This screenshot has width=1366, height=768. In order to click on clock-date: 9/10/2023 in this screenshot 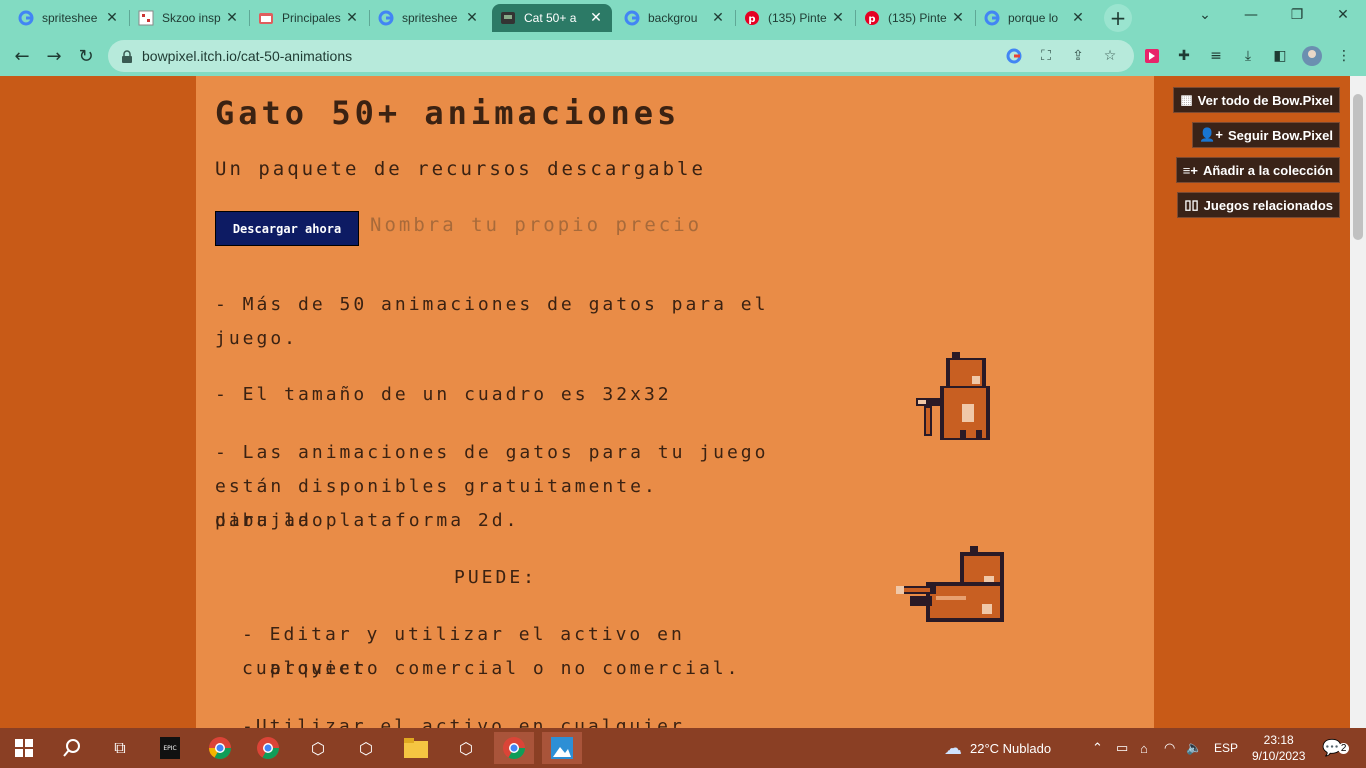, I will do `click(1279, 756)`.